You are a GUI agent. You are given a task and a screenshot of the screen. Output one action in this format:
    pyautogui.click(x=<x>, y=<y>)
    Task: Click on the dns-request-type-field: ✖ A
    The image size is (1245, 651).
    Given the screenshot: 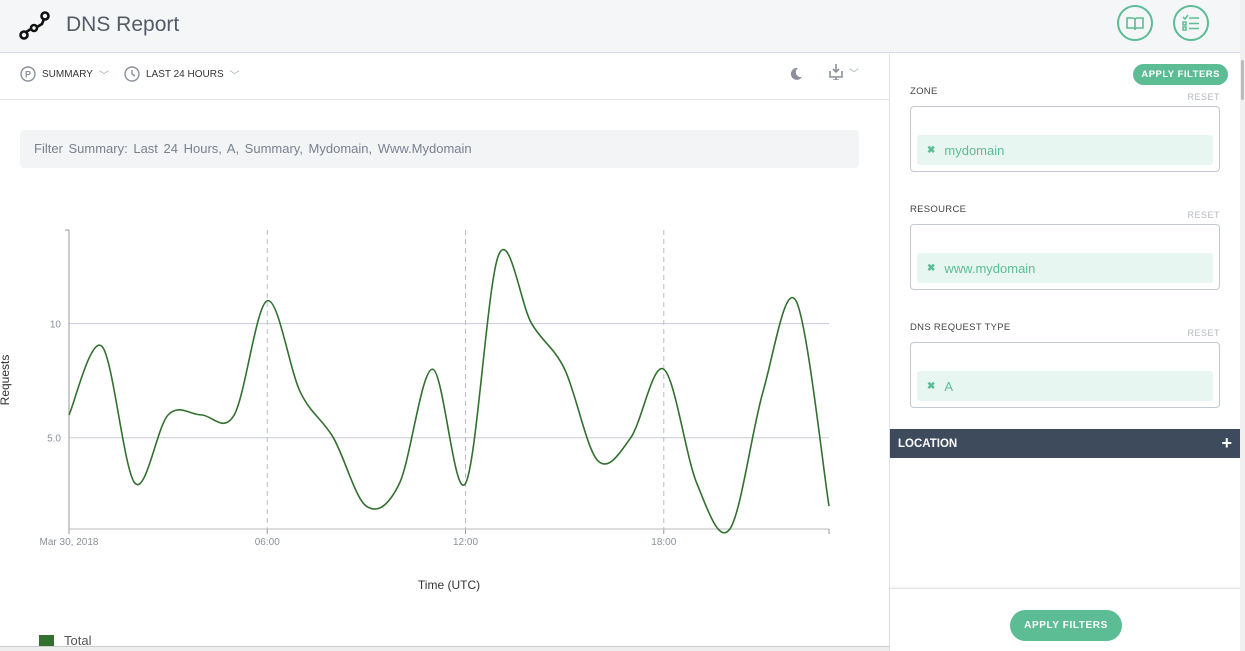 What is the action you would take?
    pyautogui.click(x=1065, y=375)
    